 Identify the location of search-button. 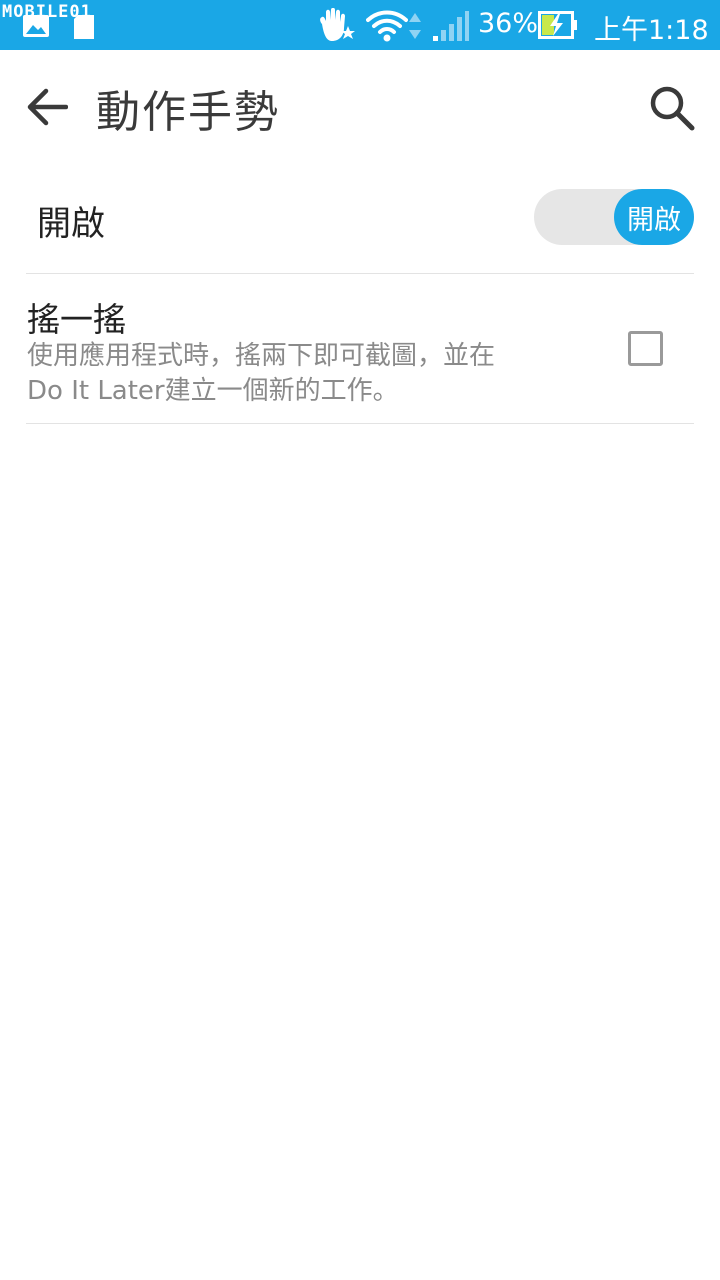
(672, 108).